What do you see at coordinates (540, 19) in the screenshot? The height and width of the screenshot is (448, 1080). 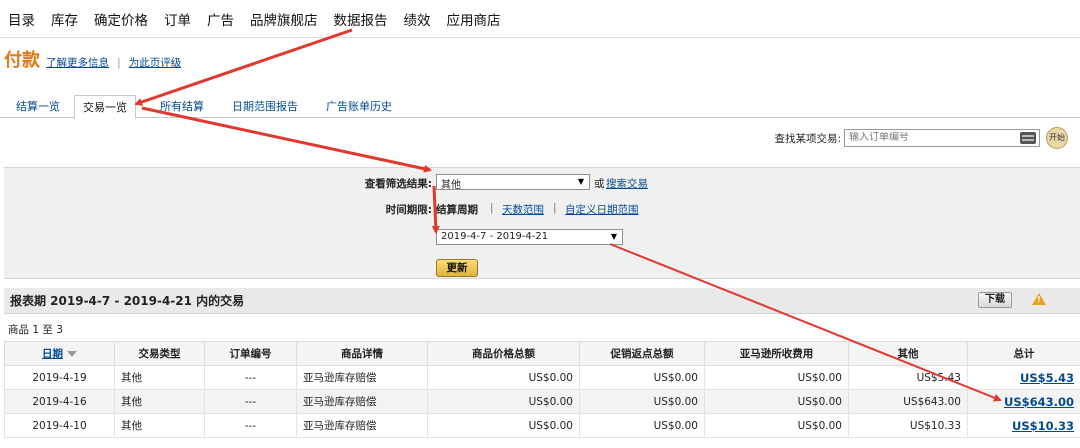 I see `top-nav: 目录 库存 确定价格 订单 广告 品牌旗舰店 数据报告 绩效 应用商店` at bounding box center [540, 19].